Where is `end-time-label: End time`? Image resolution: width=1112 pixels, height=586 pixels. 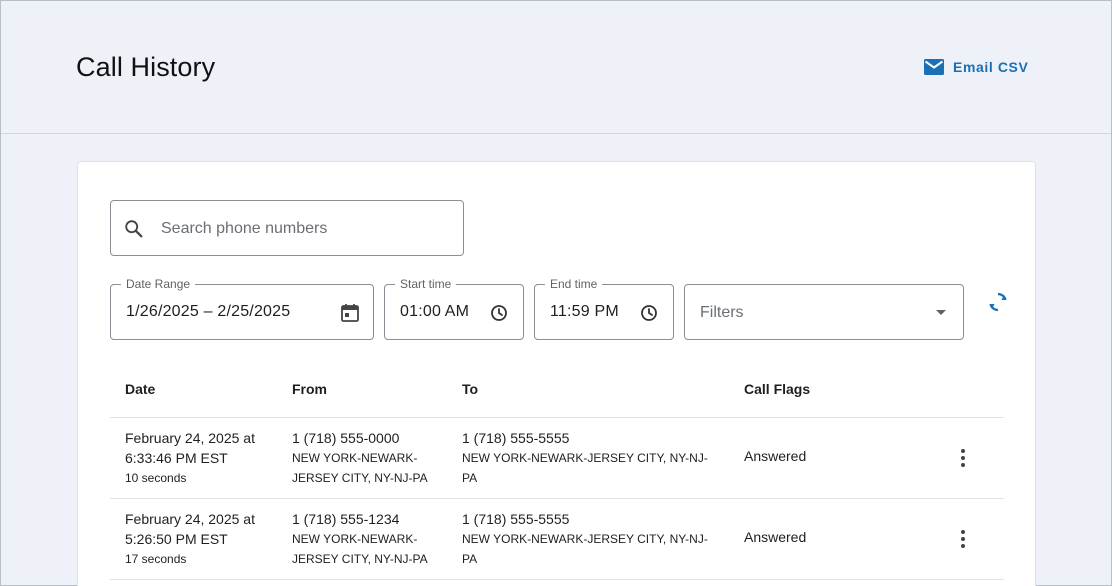
end-time-label: End time is located at coordinates (574, 284).